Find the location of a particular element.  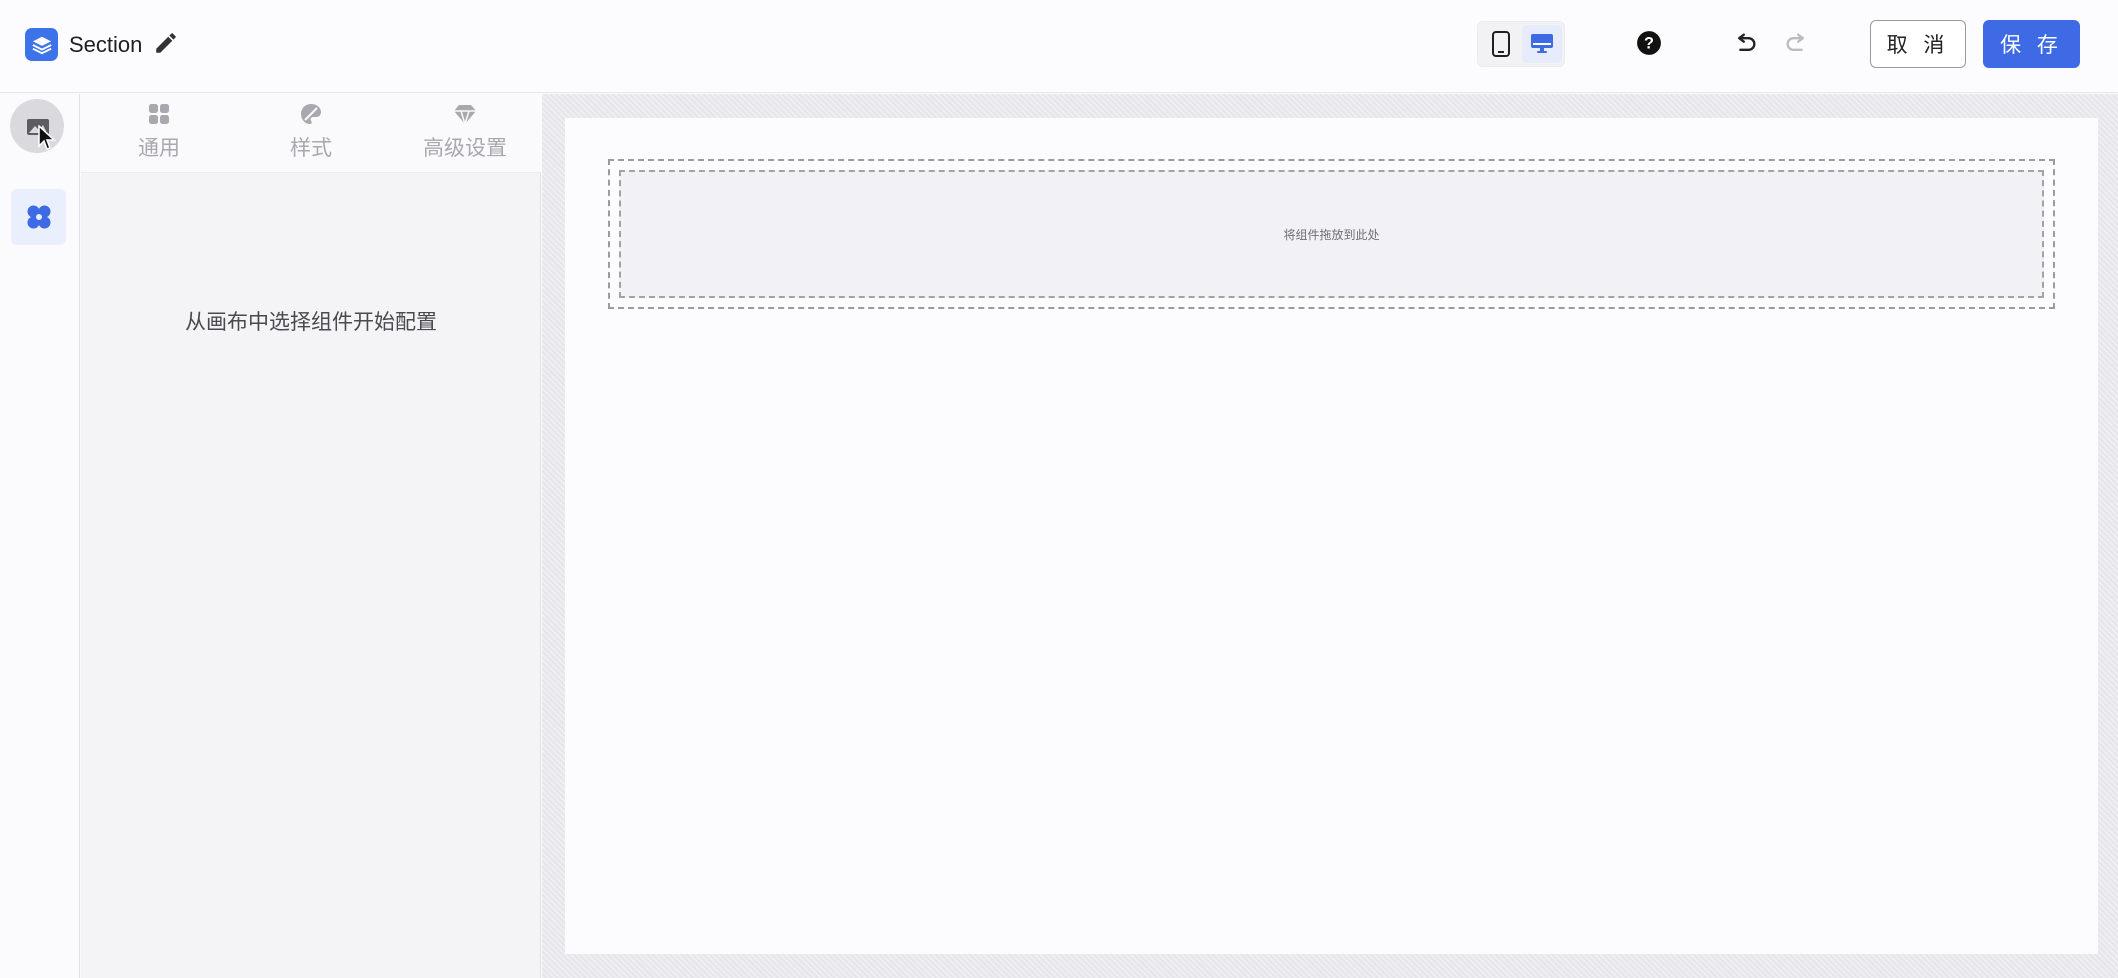

four-petal-icon is located at coordinates (38, 217).